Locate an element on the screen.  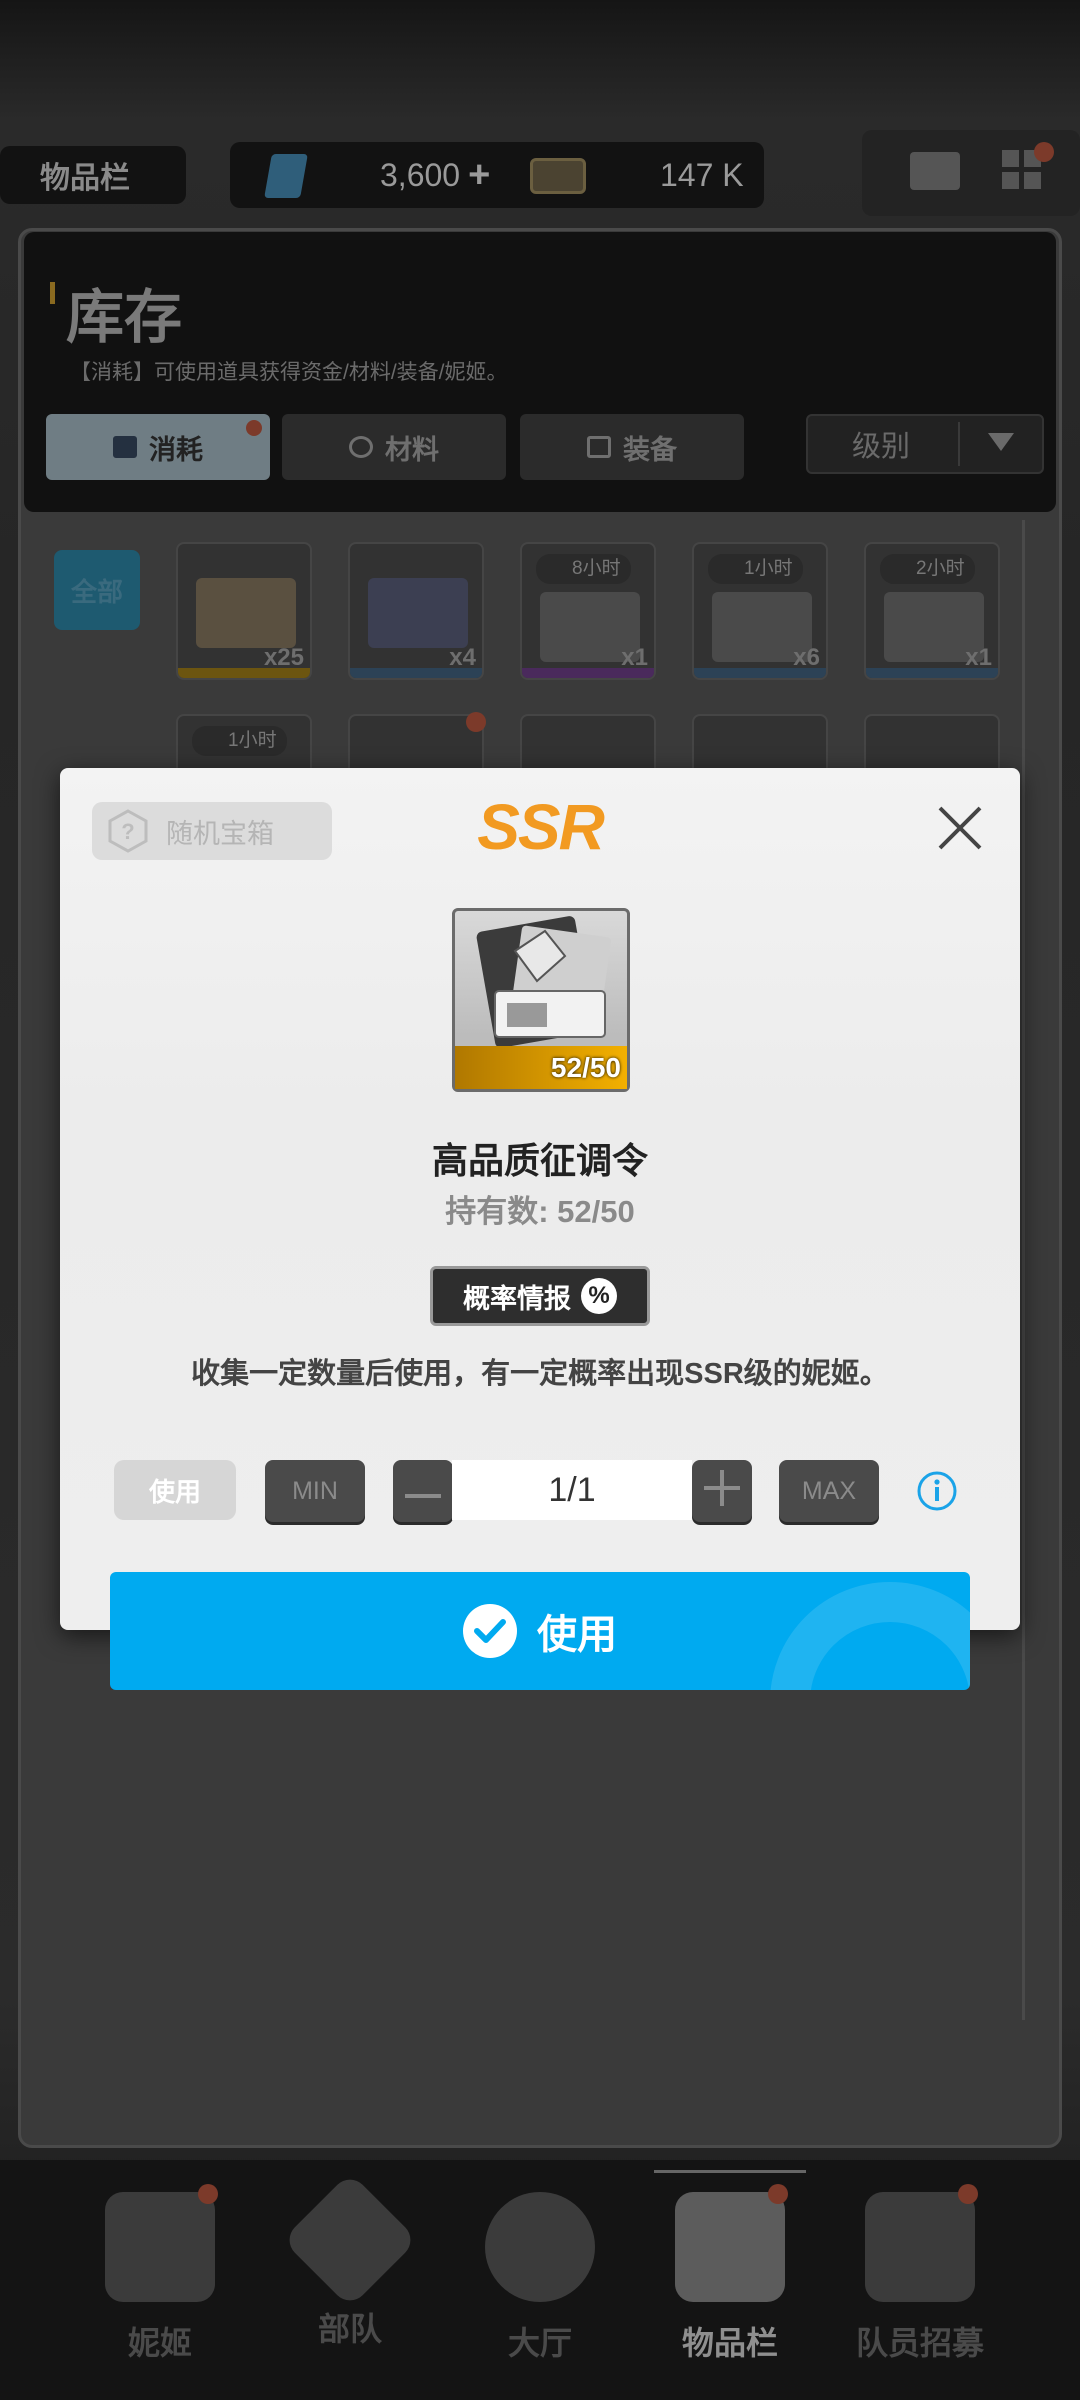
tab-label: 材料 is located at coordinates (412, 449).